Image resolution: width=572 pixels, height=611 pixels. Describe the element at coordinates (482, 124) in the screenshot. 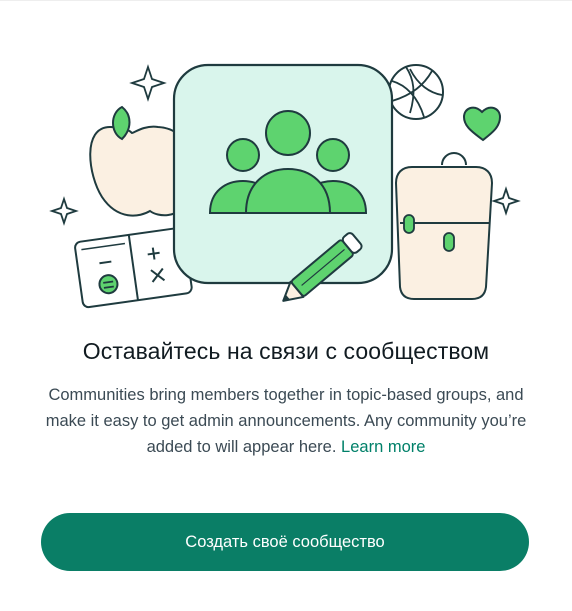

I see `heart-icon` at that location.